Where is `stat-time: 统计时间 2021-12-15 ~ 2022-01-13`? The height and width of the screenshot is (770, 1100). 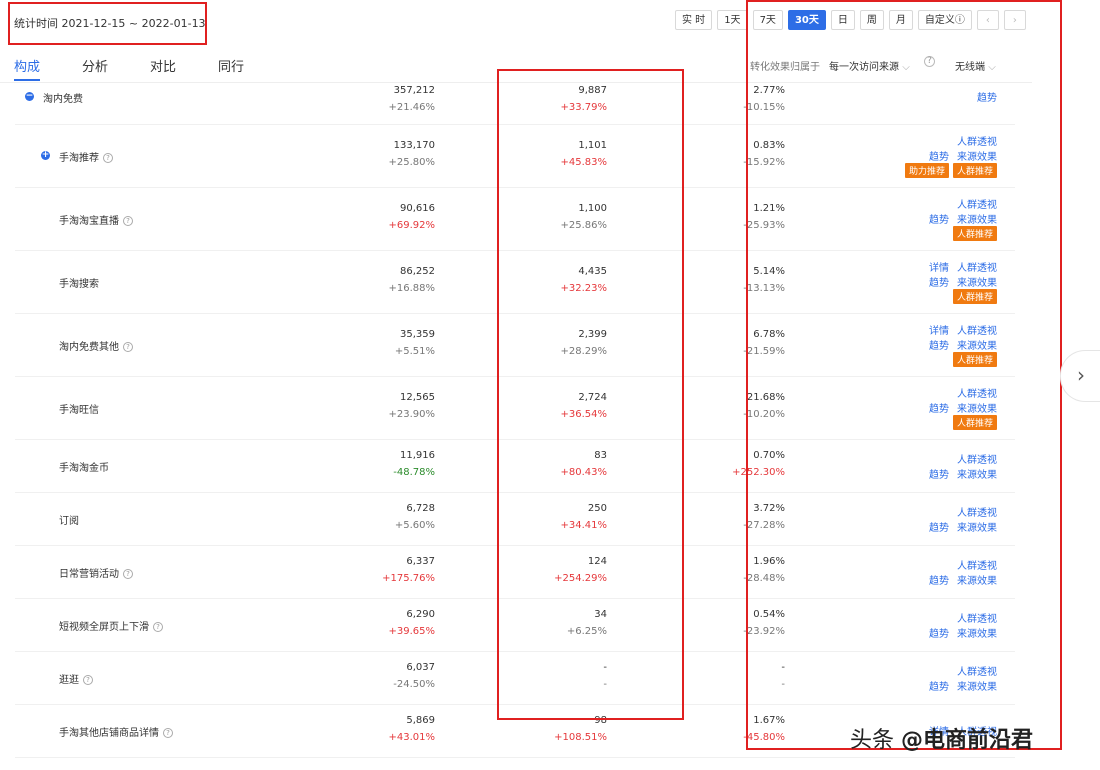 stat-time: 统计时间 2021-12-15 ~ 2022-01-13 is located at coordinates (110, 23).